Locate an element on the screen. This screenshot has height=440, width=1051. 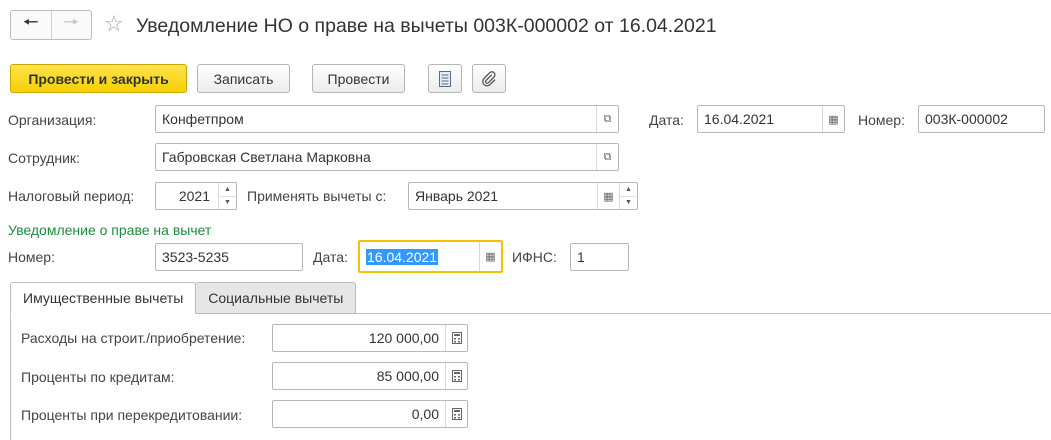
tax-period-label: Налоговый период: is located at coordinates (71, 196).